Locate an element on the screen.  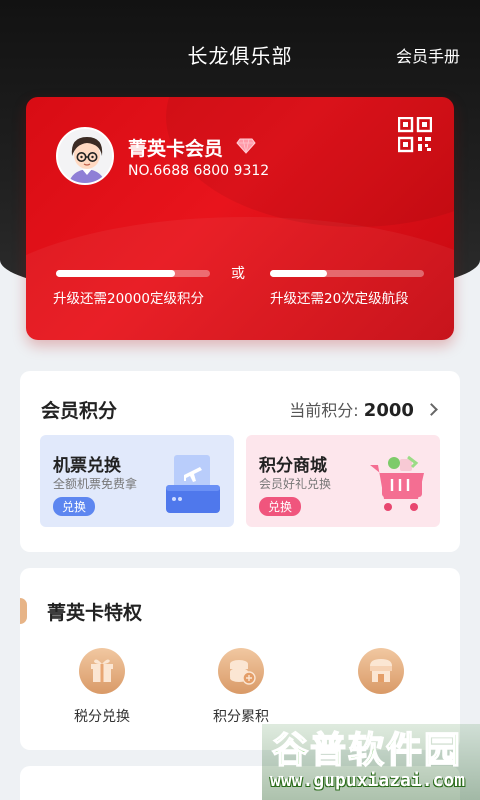
privileges-title: 菁英卡特权 is located at coordinates (95, 613).